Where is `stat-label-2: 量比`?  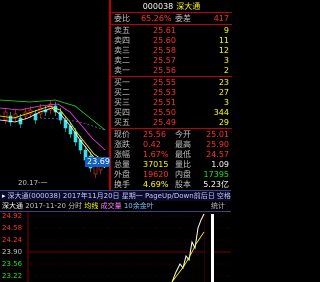
stat-label-2: 量比 is located at coordinates (183, 164).